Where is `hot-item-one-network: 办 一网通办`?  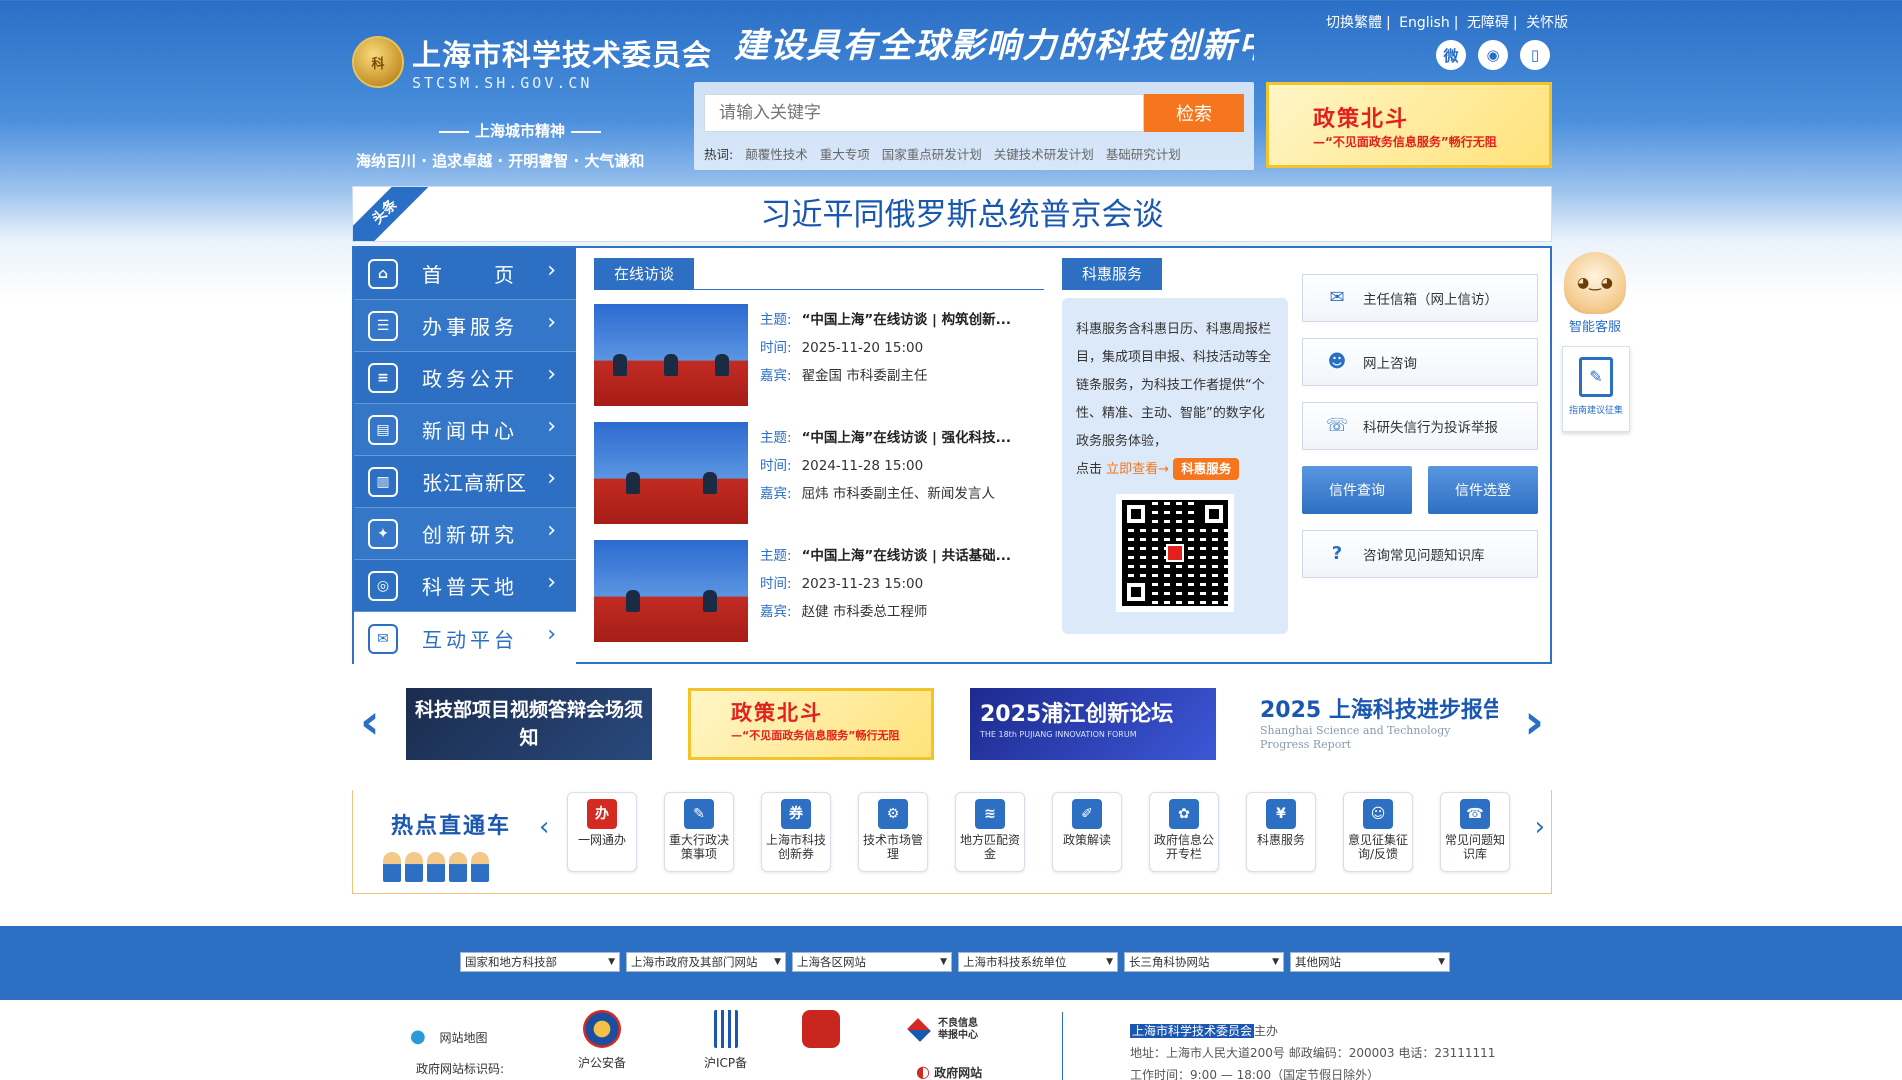 hot-item-one-network: 办 一网通办 is located at coordinates (602, 832).